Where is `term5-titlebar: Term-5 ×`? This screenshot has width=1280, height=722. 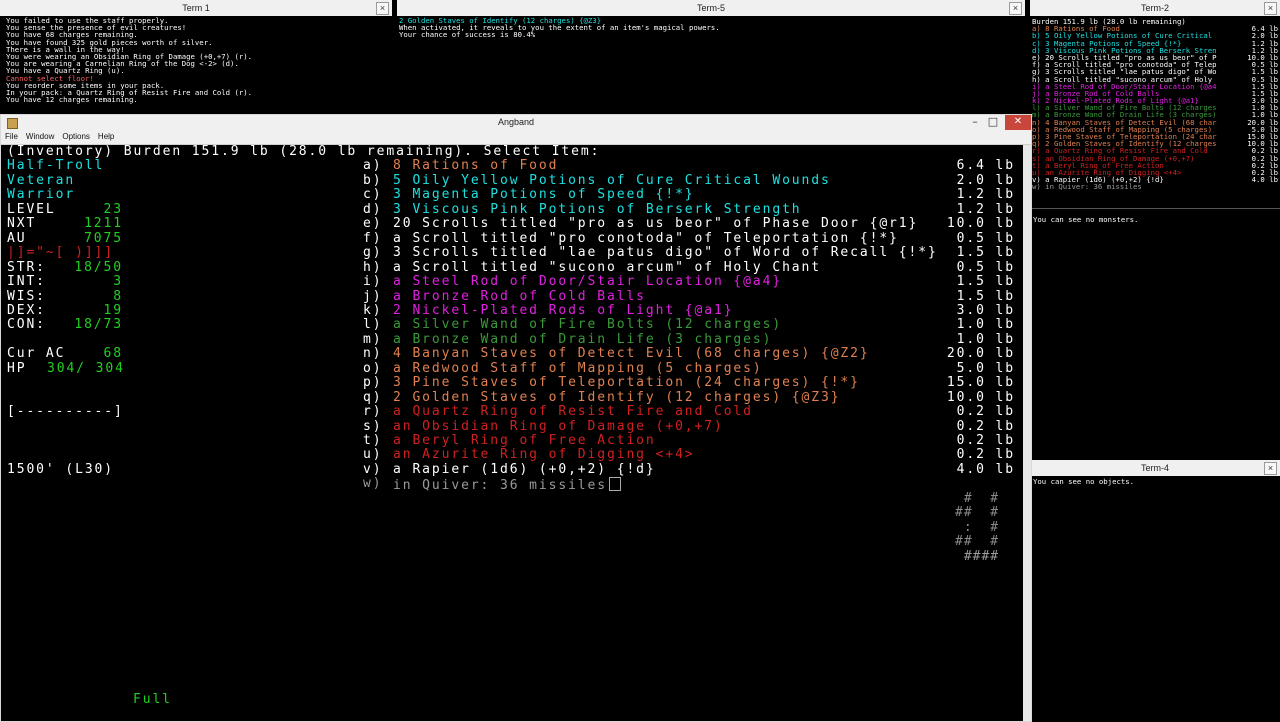 term5-titlebar: Term-5 × is located at coordinates (711, 8).